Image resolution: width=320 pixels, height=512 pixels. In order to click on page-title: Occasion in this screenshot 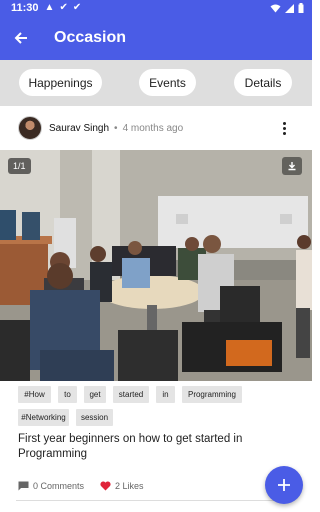, I will do `click(90, 37)`.